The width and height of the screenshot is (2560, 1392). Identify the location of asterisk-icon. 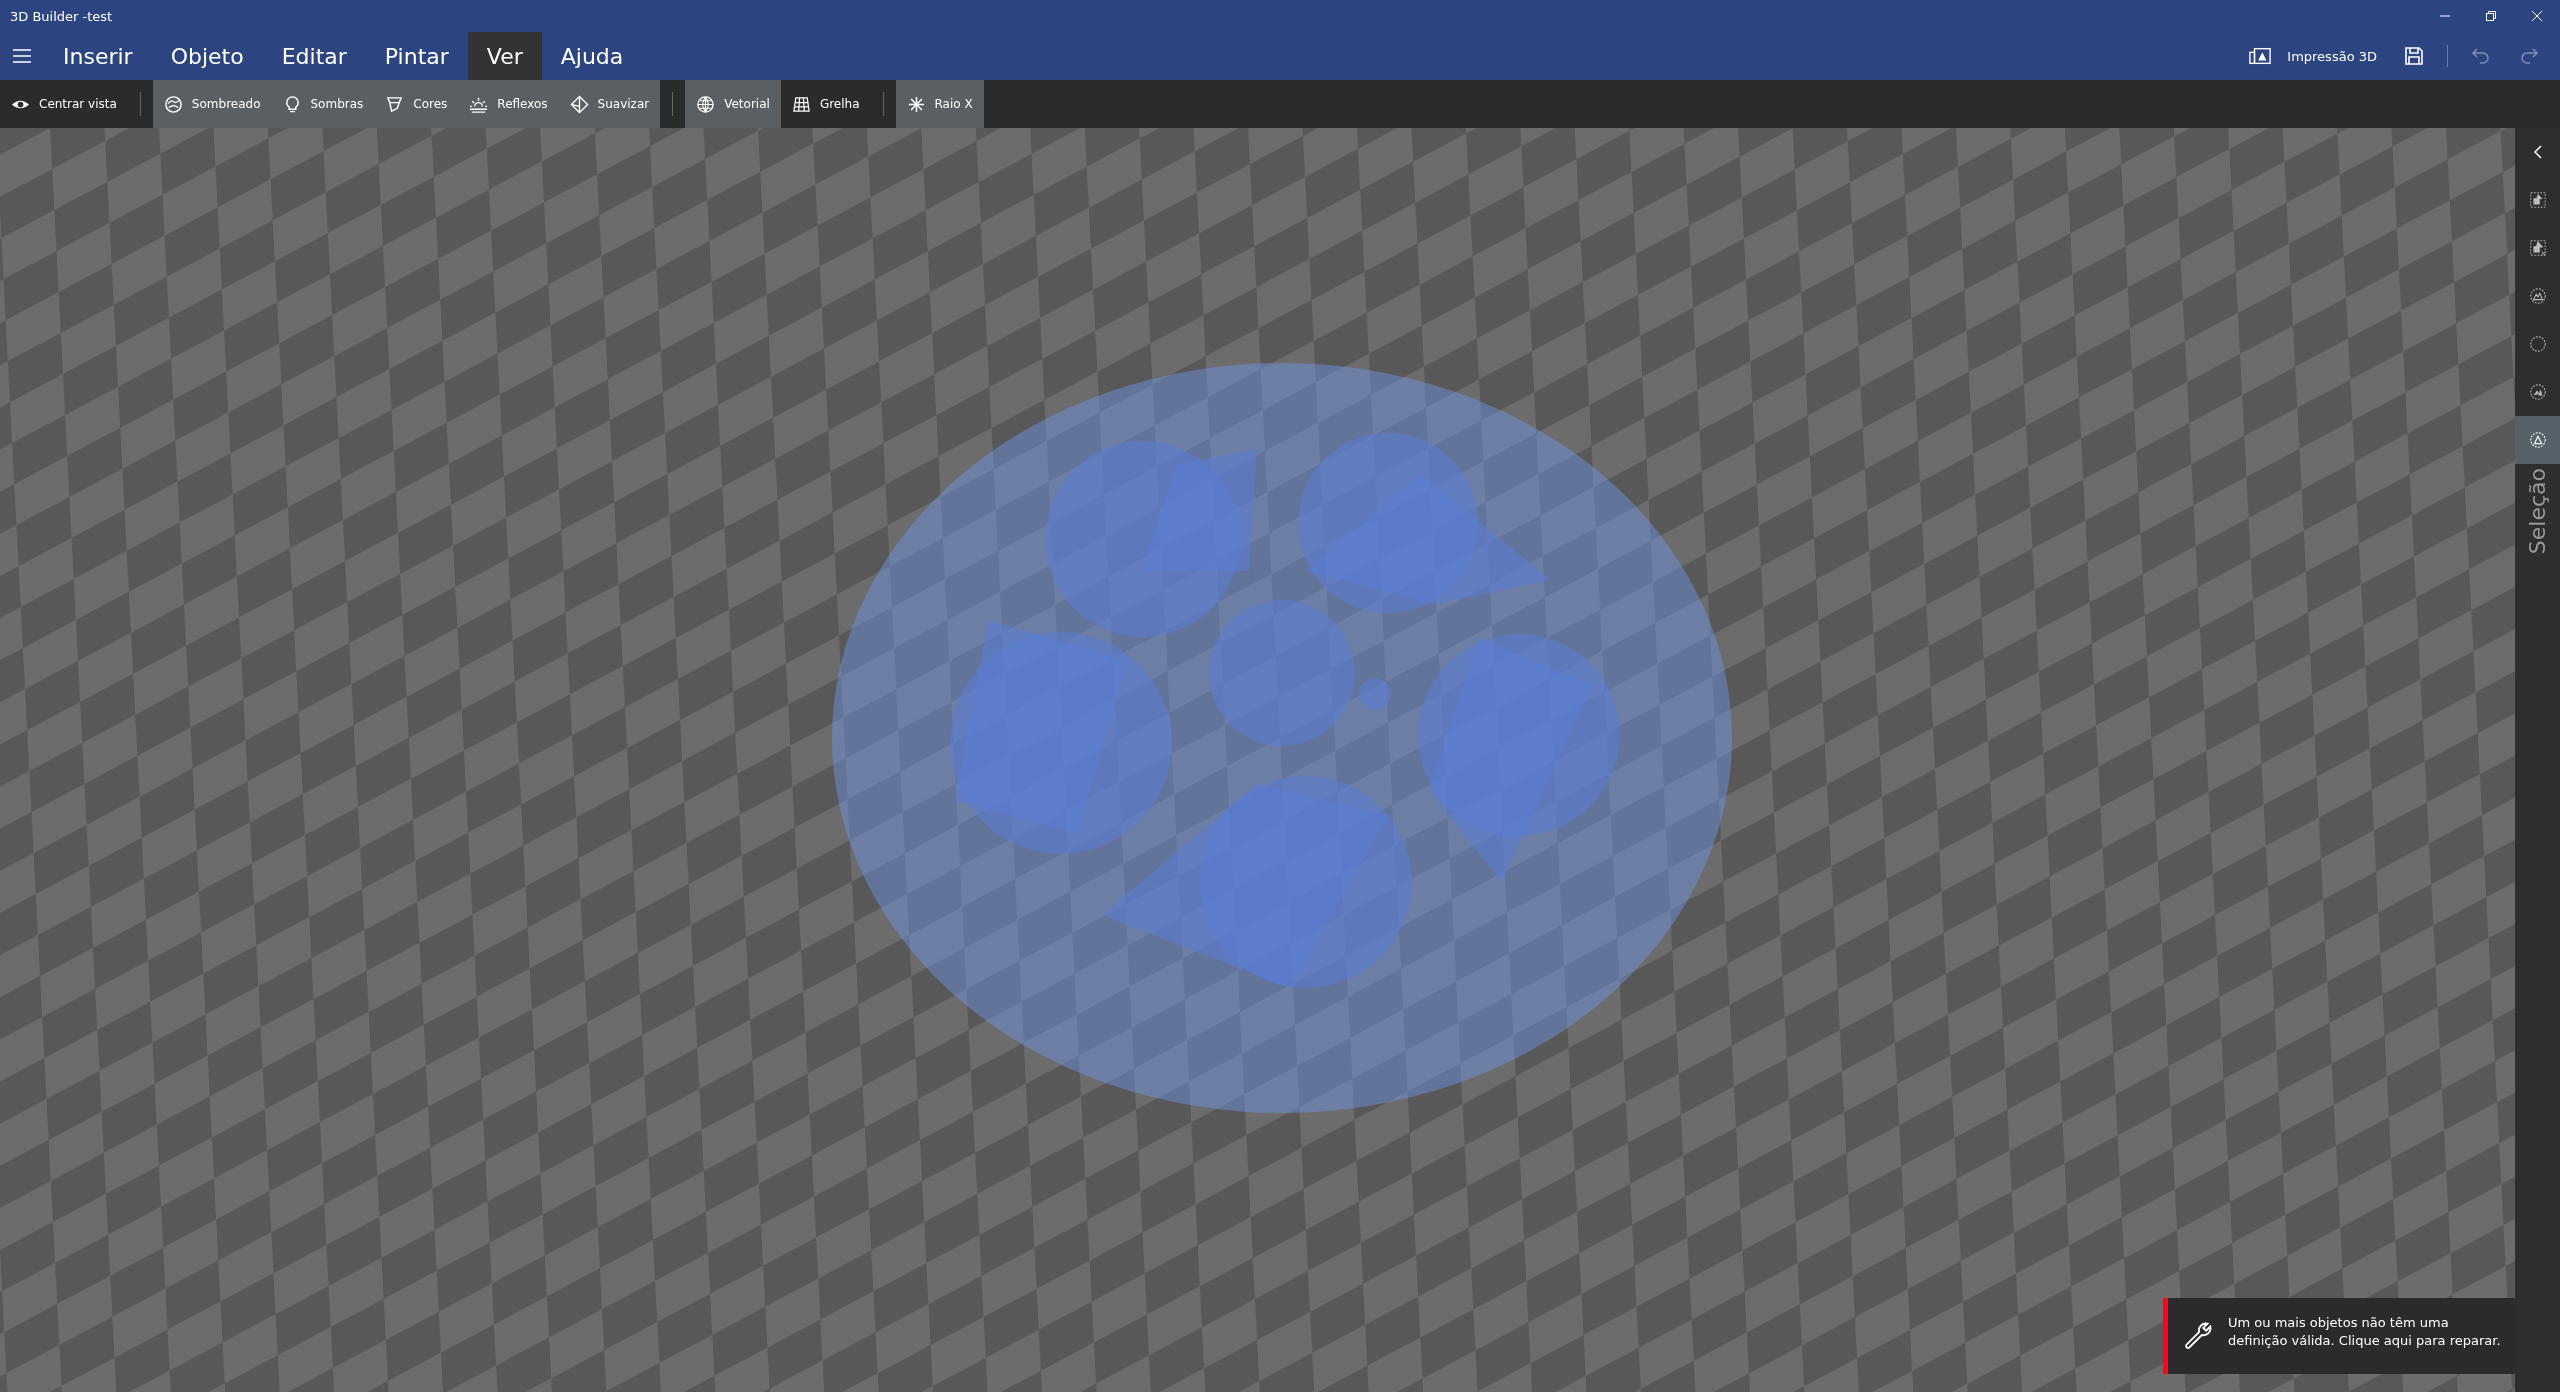
(916, 104).